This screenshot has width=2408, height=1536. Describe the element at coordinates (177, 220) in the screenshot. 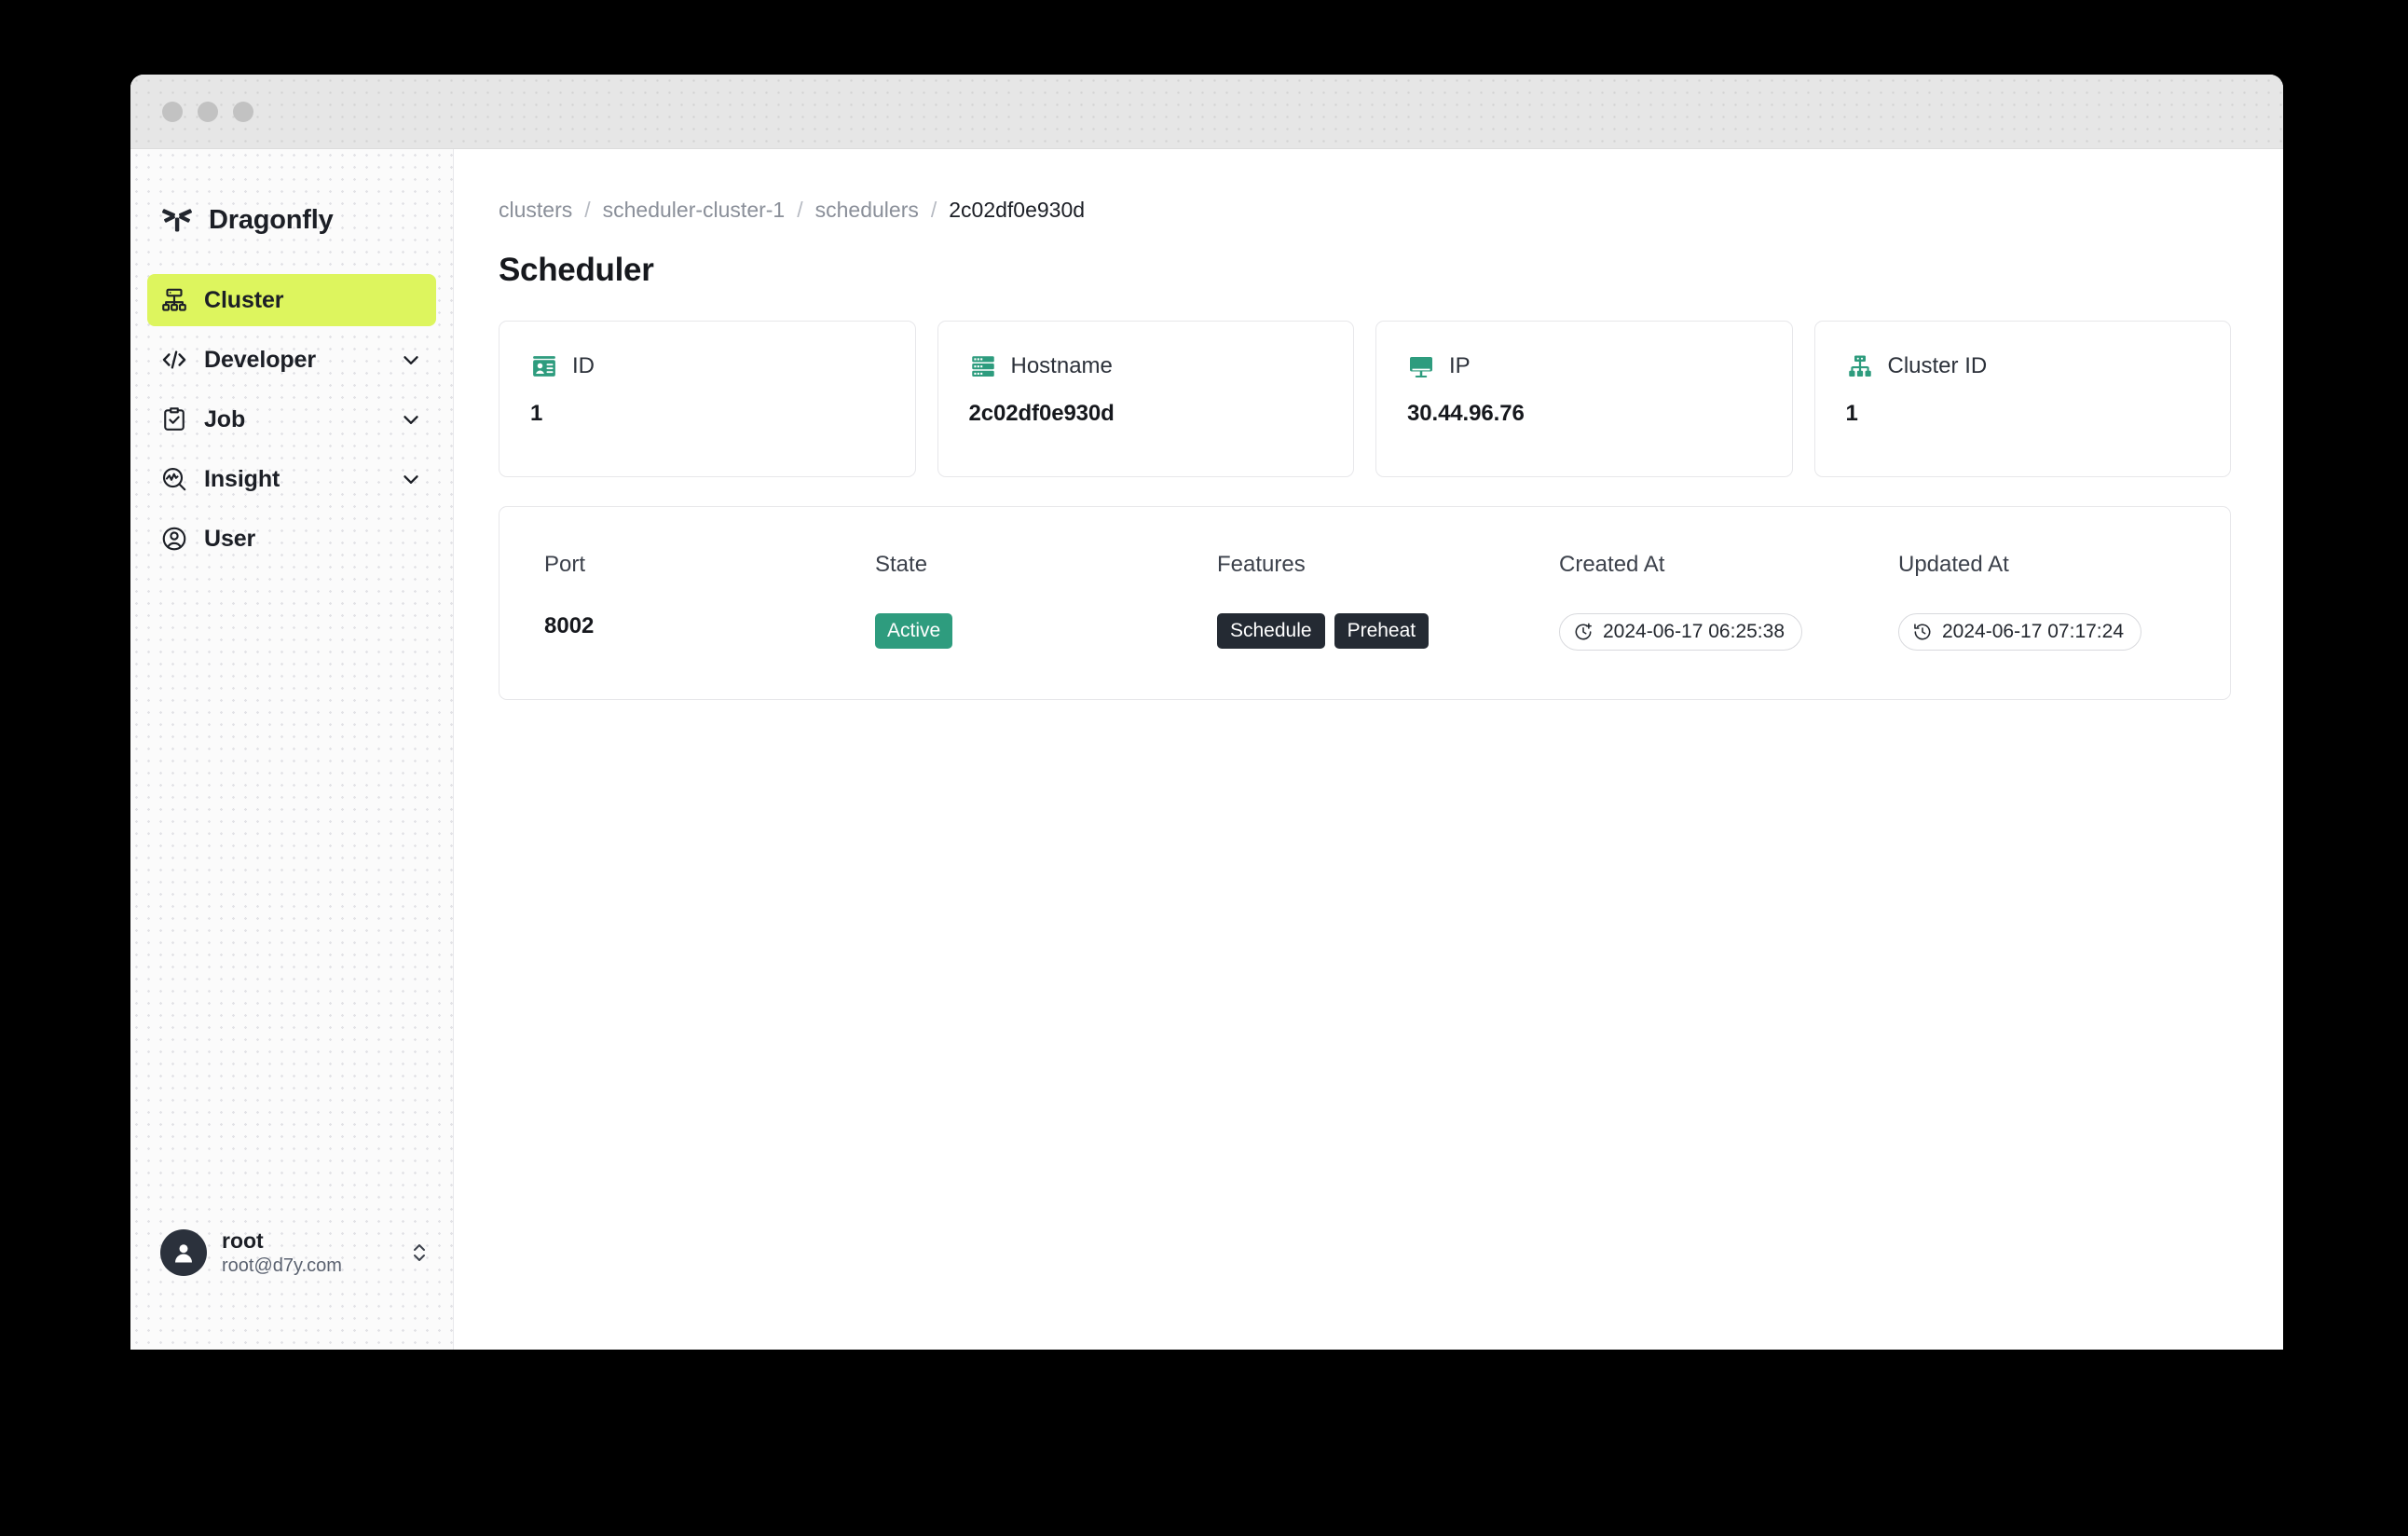

I see `dragonfly-logo-icon` at that location.